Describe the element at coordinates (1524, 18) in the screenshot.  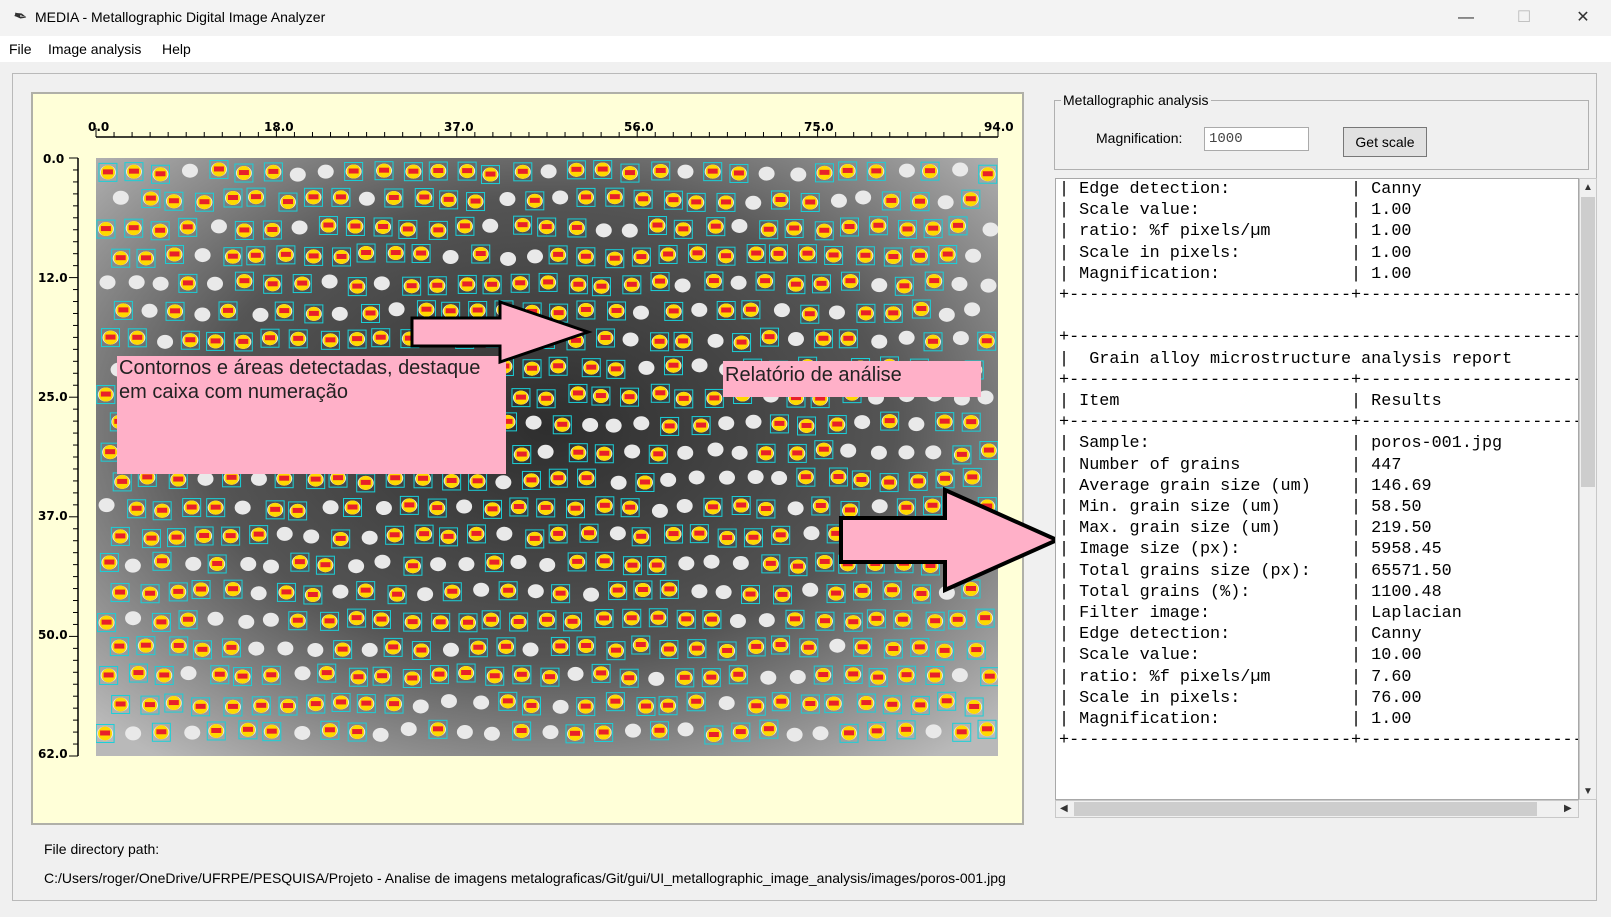
I see `maximize-button: ☐` at that location.